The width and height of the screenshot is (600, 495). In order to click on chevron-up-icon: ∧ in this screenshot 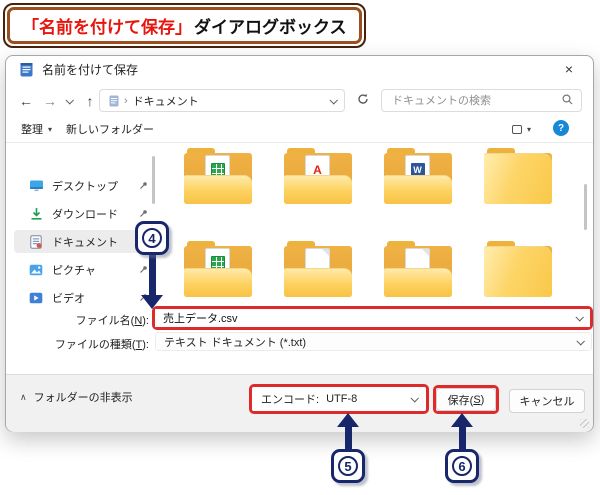, I will do `click(23, 396)`.